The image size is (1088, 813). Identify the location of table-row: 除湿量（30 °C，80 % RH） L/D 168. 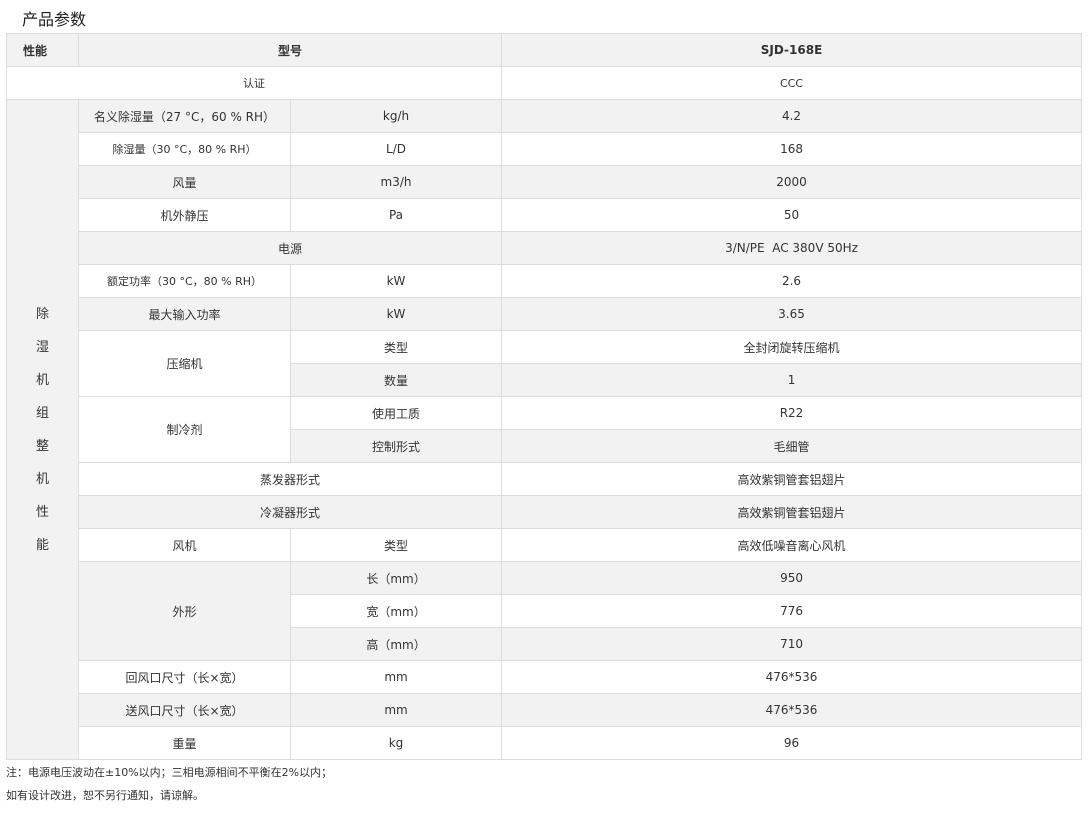
(545, 149).